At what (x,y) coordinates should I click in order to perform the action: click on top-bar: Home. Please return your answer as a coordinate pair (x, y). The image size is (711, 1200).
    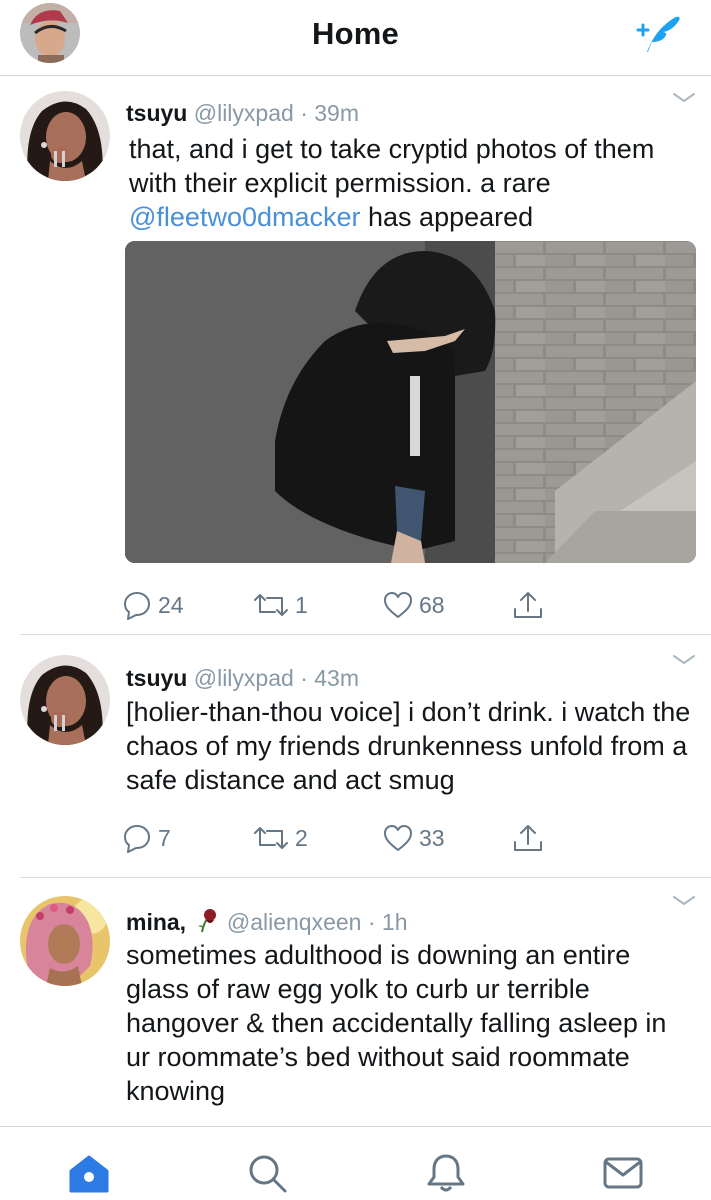
    Looking at the image, I should click on (355, 38).